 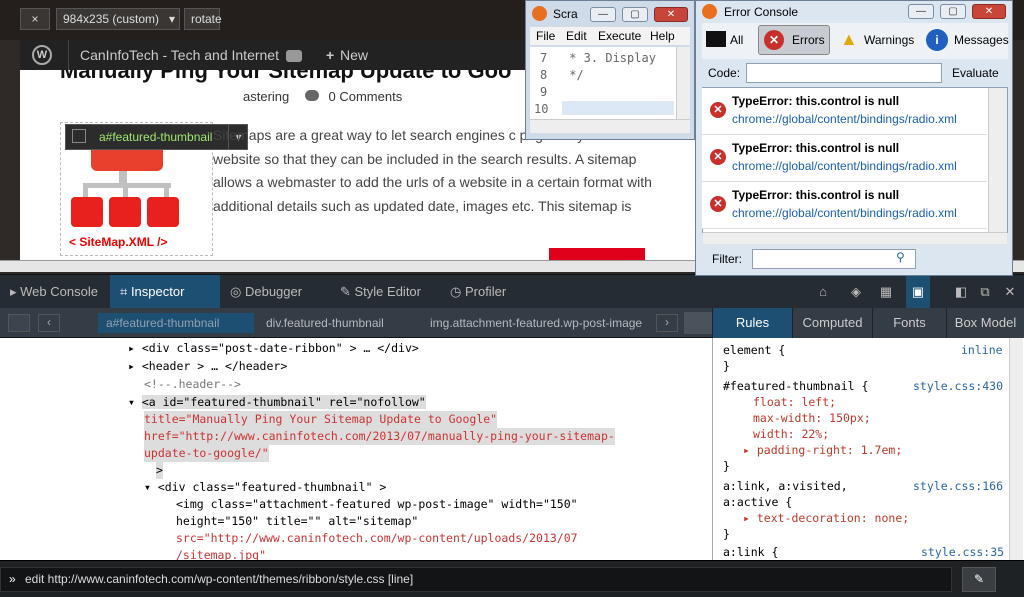 What do you see at coordinates (203, 19) in the screenshot?
I see `rotate-button: rotate` at bounding box center [203, 19].